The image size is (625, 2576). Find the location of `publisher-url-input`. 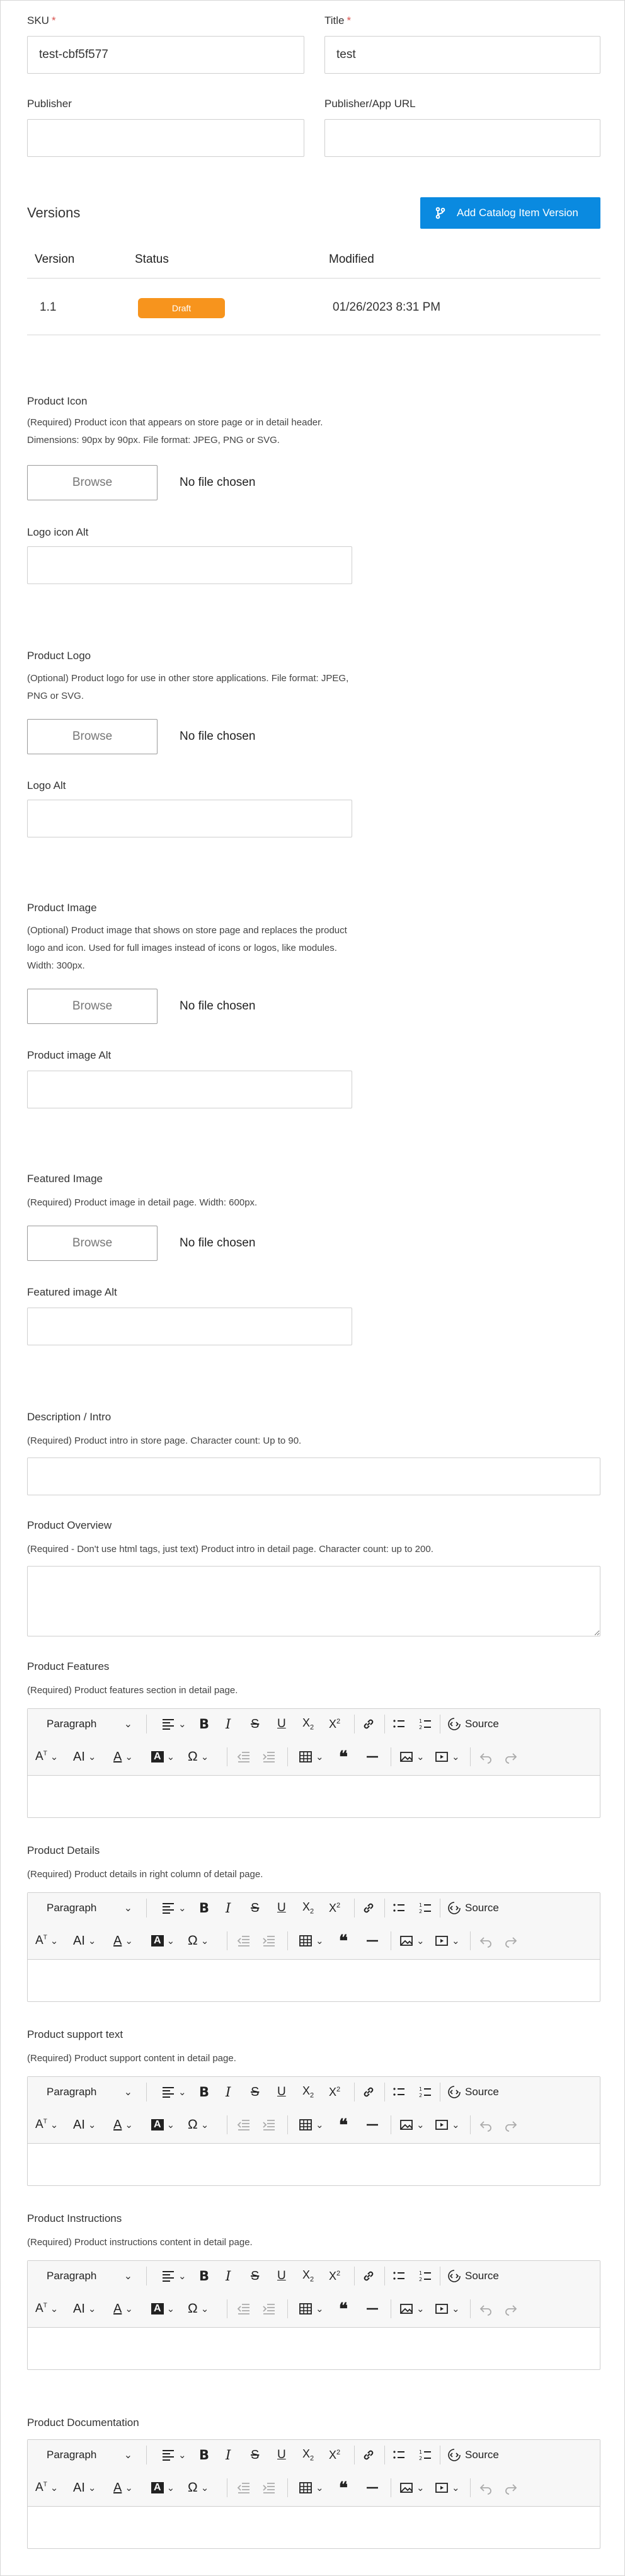

publisher-url-input is located at coordinates (462, 138).